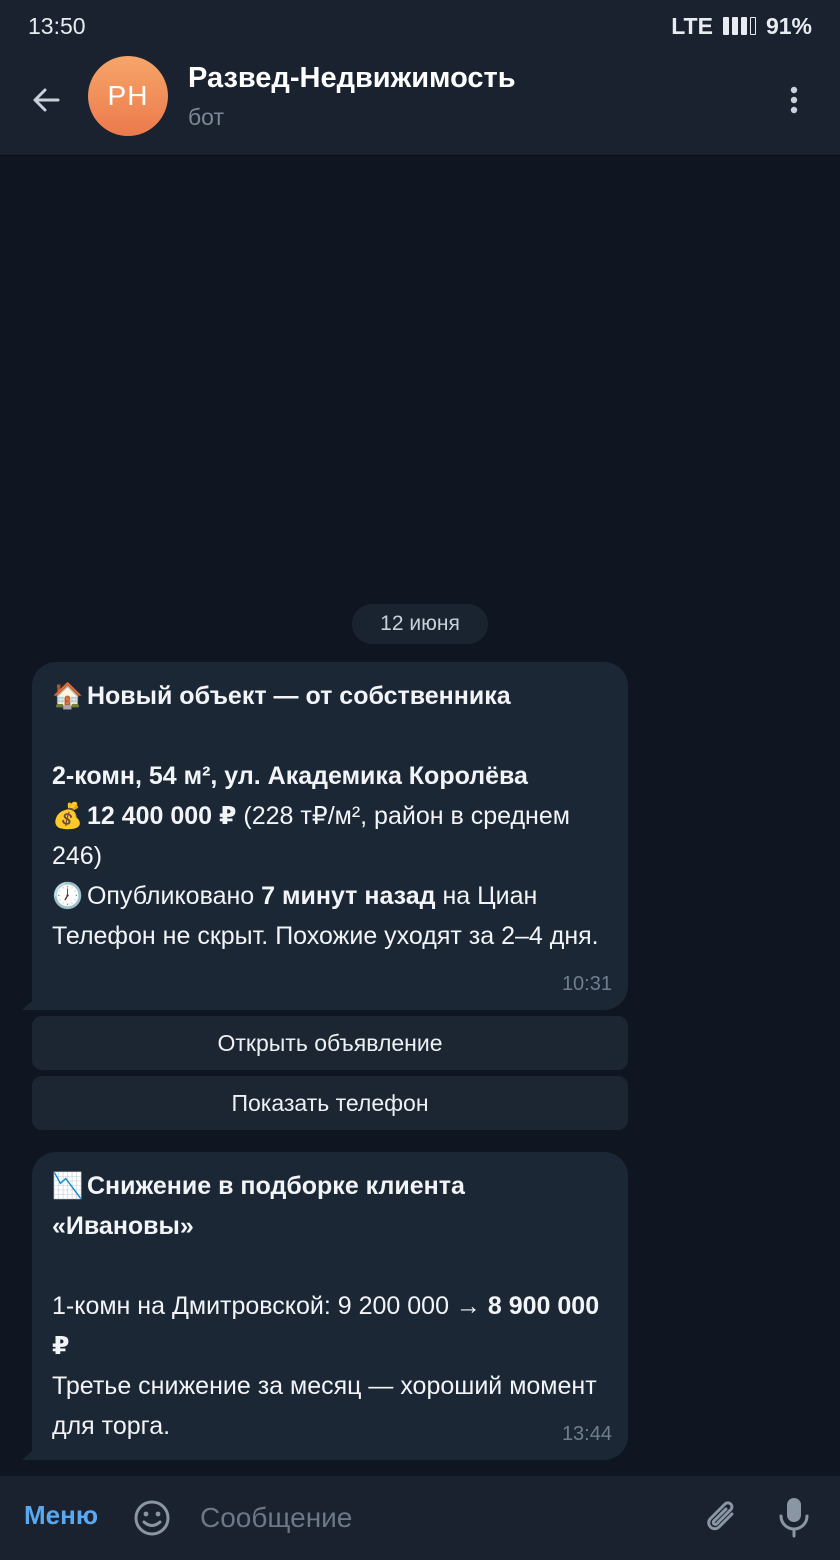  I want to click on message-input-bar: Меню, so click(420, 1518).